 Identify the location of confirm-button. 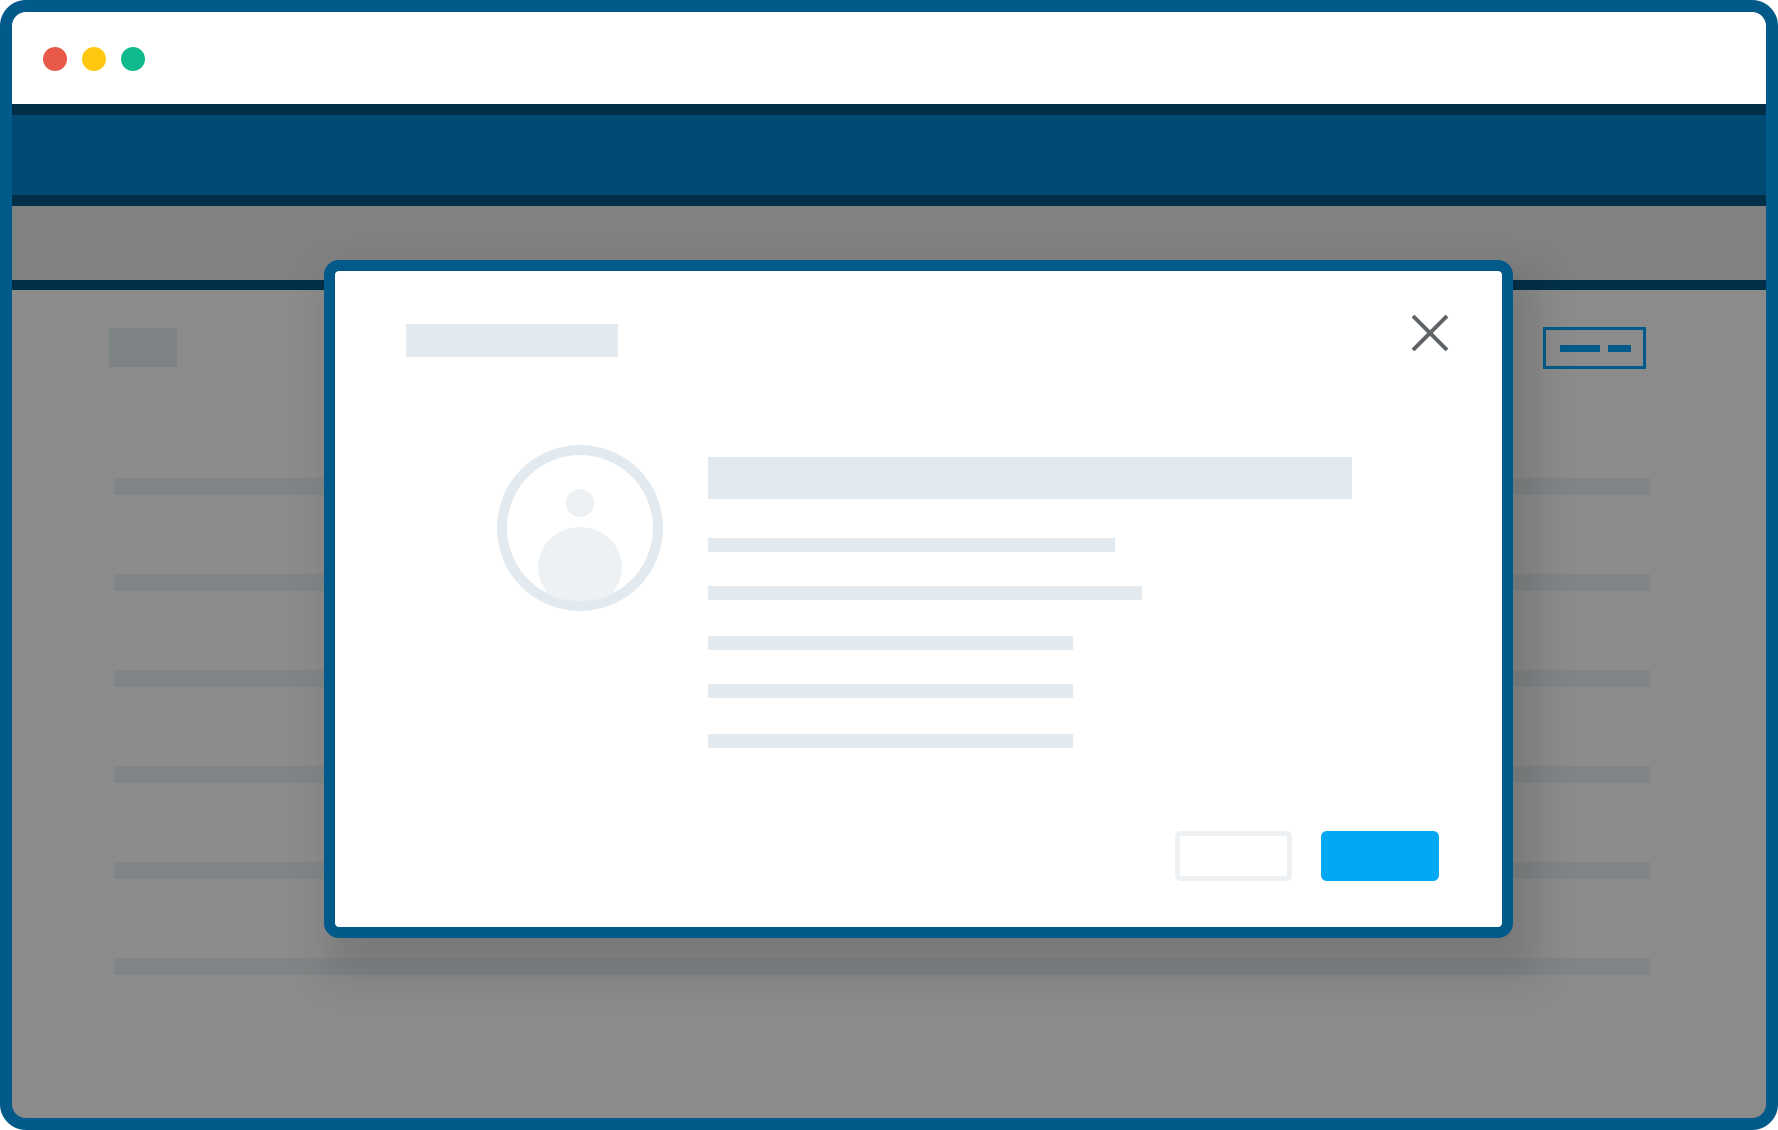
(1380, 856).